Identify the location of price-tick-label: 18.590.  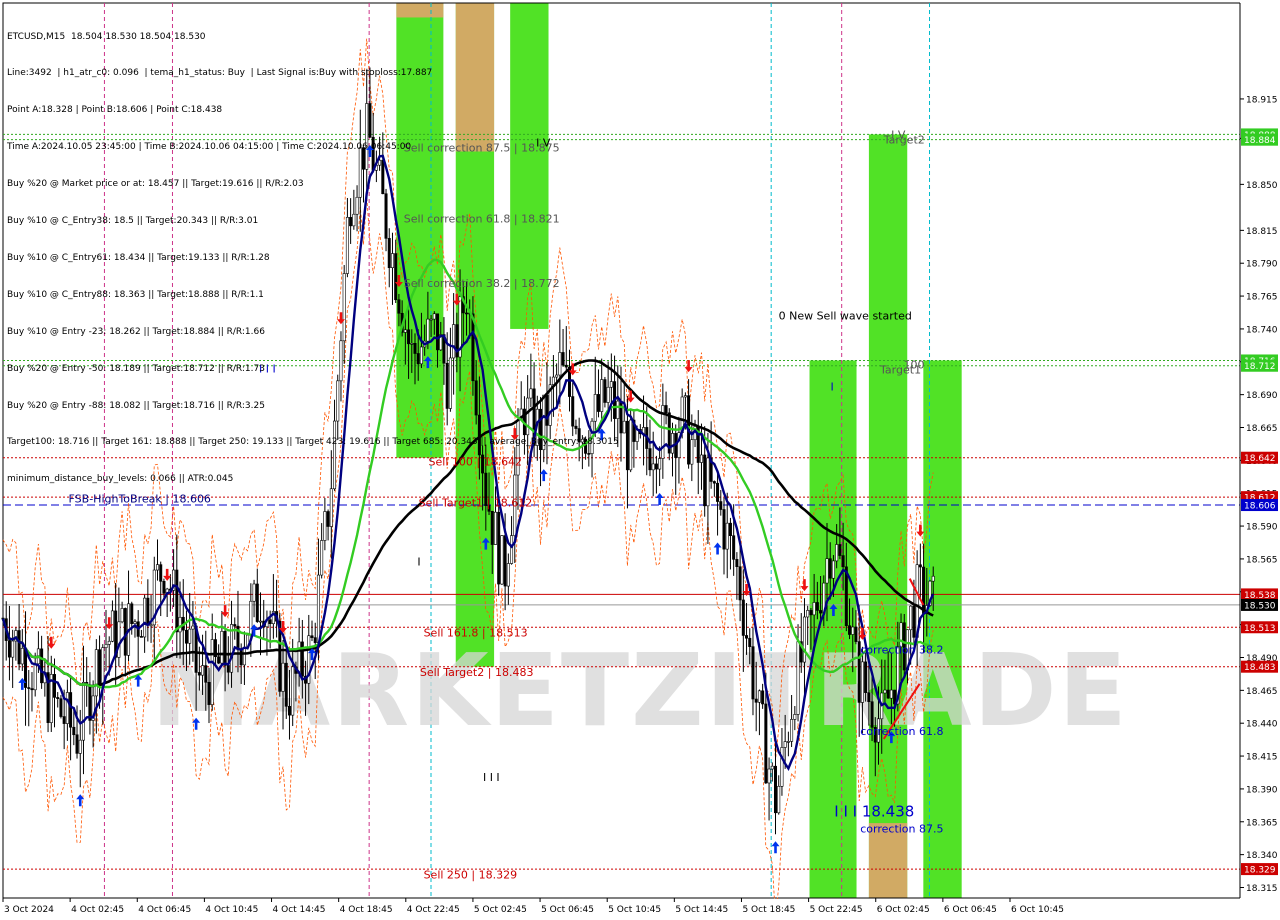
(1262, 528).